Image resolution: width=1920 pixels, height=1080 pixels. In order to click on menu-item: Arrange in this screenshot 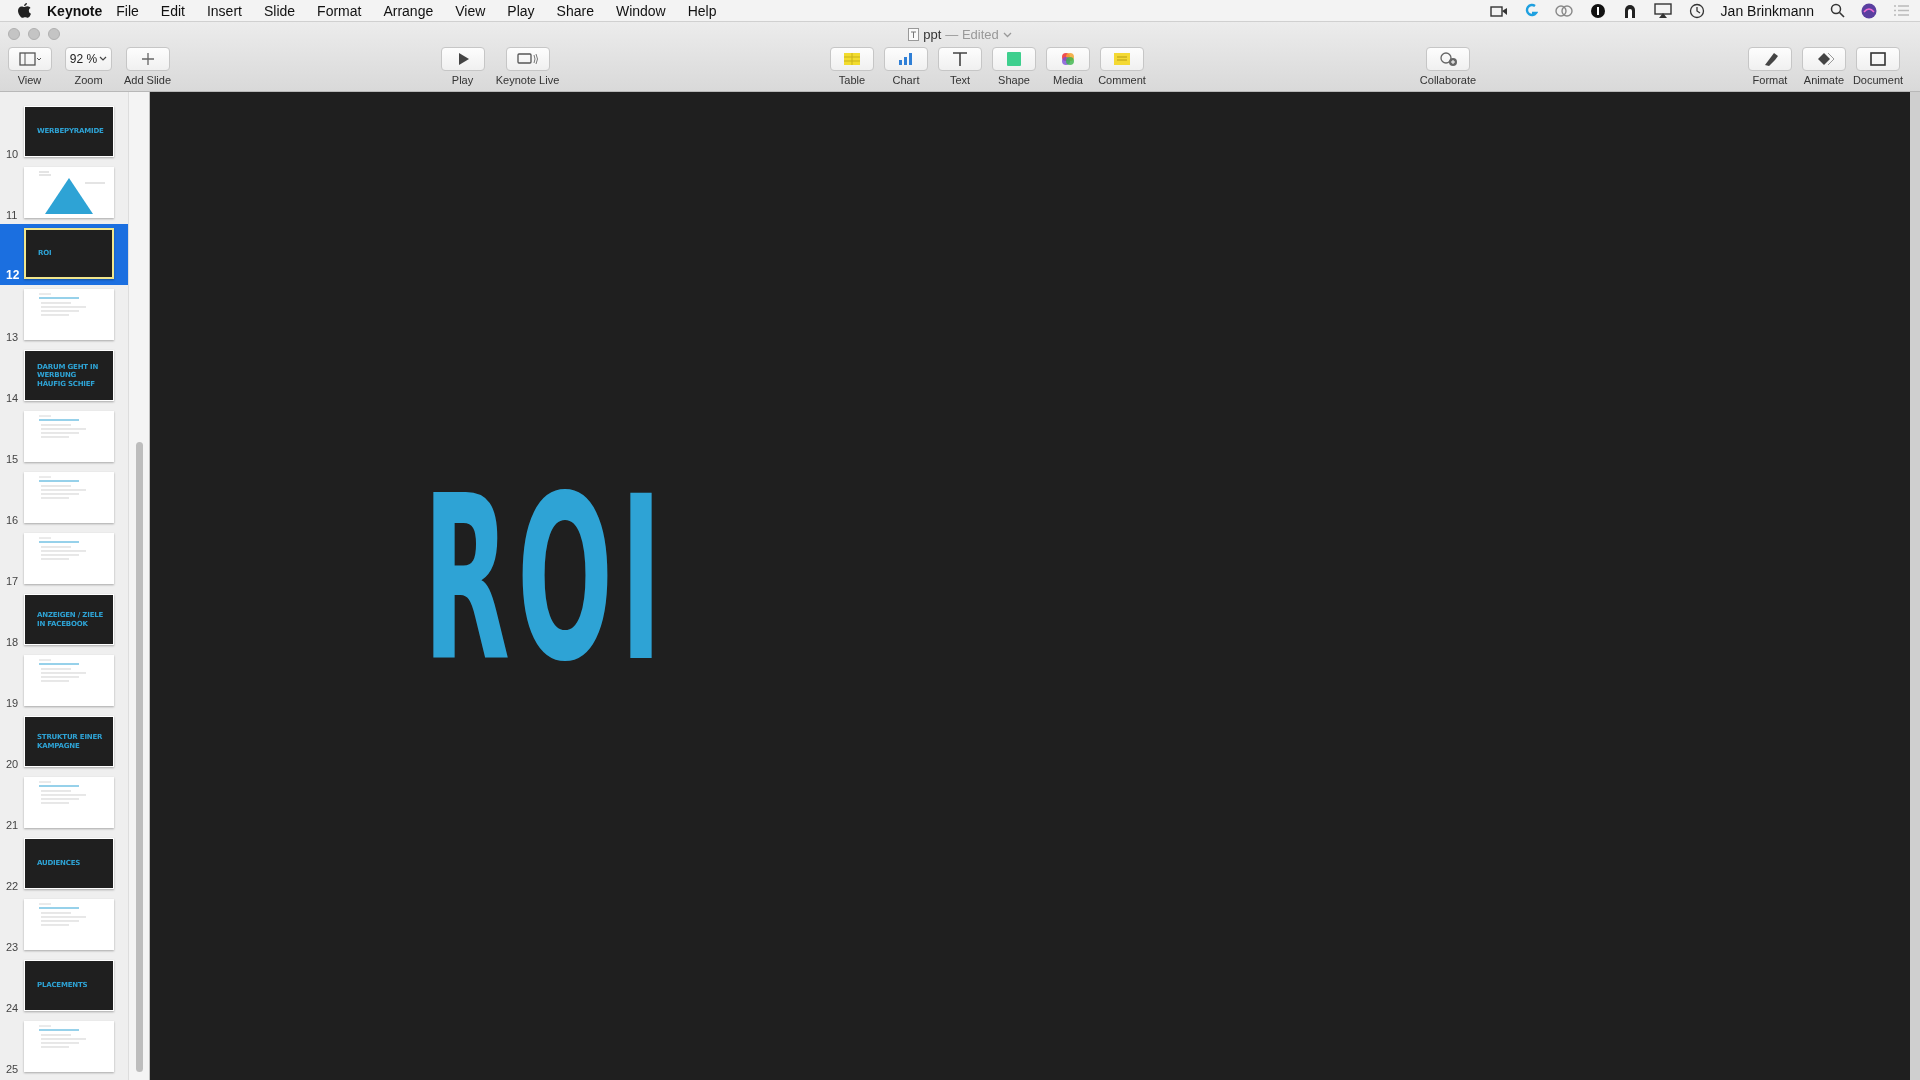, I will do `click(408, 10)`.